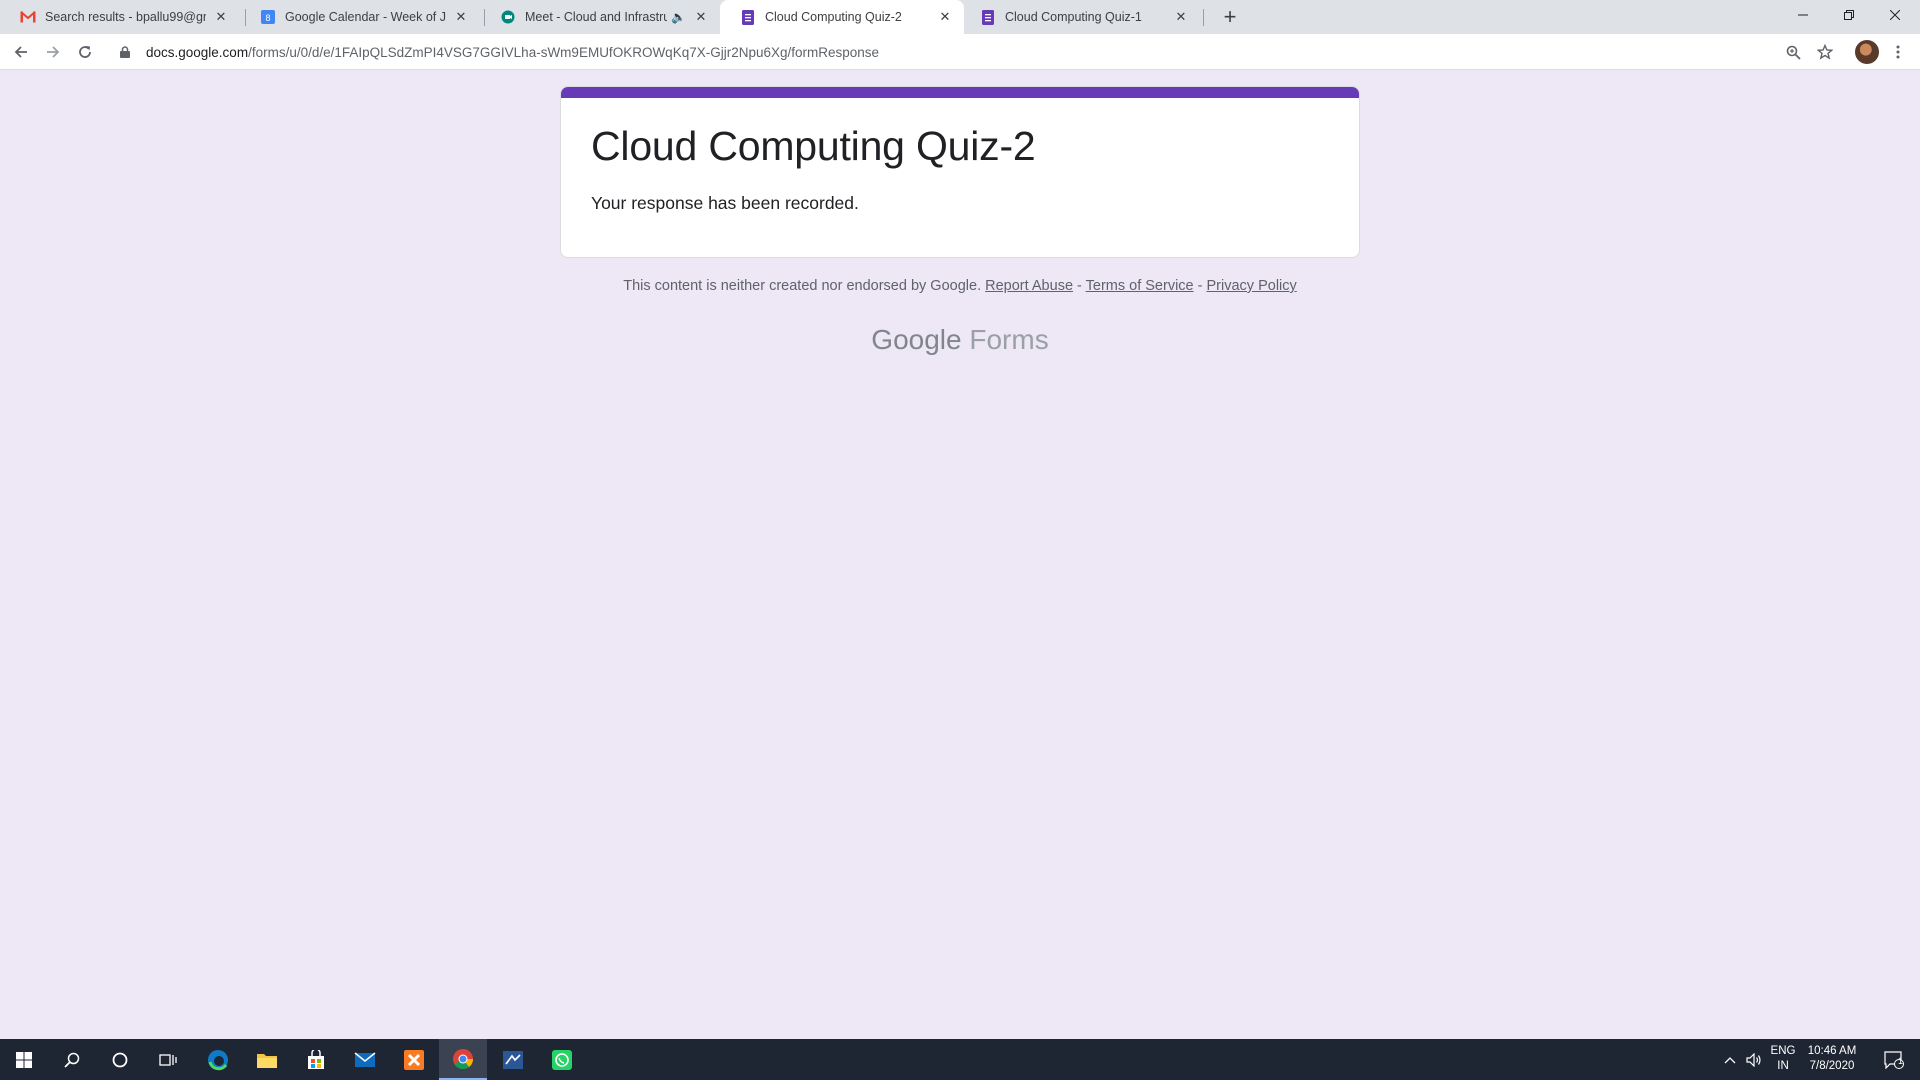  I want to click on input-language-indicator: ENG IN, so click(1783, 1059).